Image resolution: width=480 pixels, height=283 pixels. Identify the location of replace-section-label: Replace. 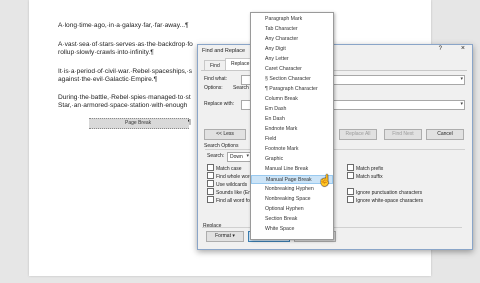
(212, 226).